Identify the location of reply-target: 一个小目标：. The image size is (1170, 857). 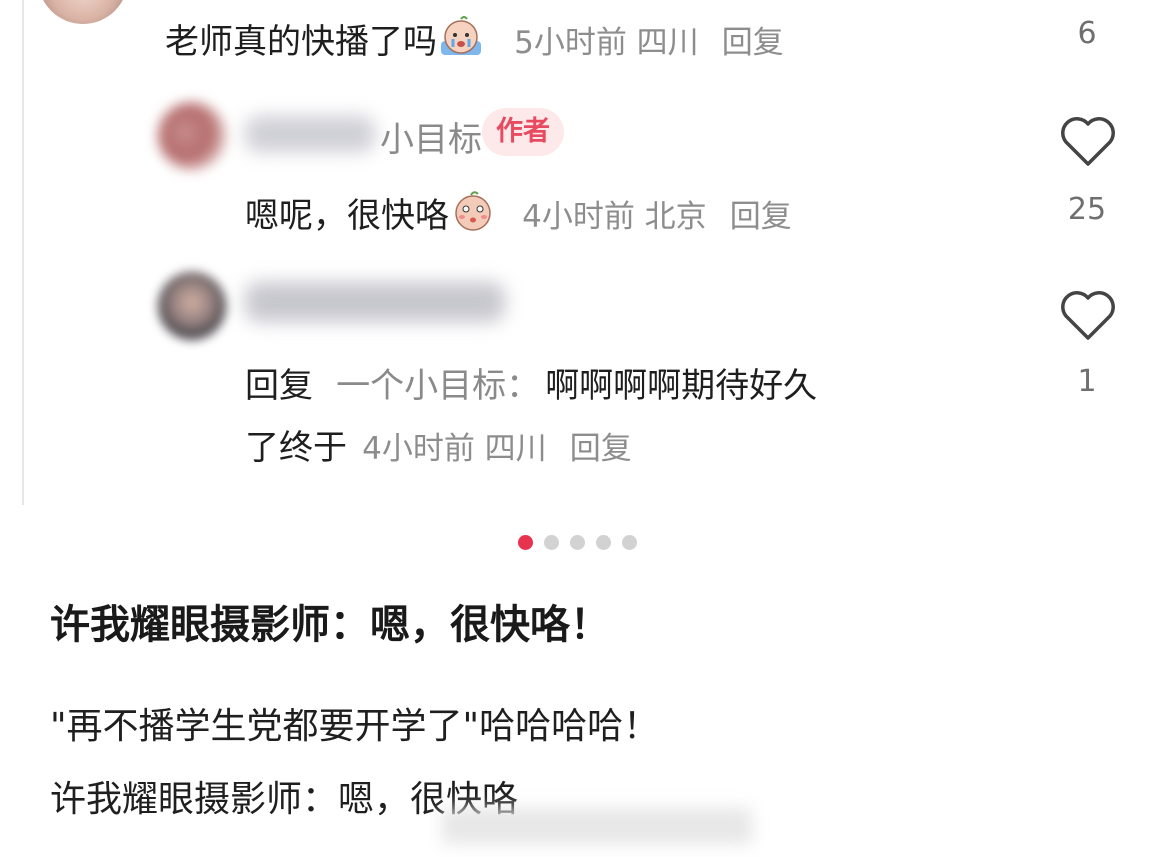
(438, 386).